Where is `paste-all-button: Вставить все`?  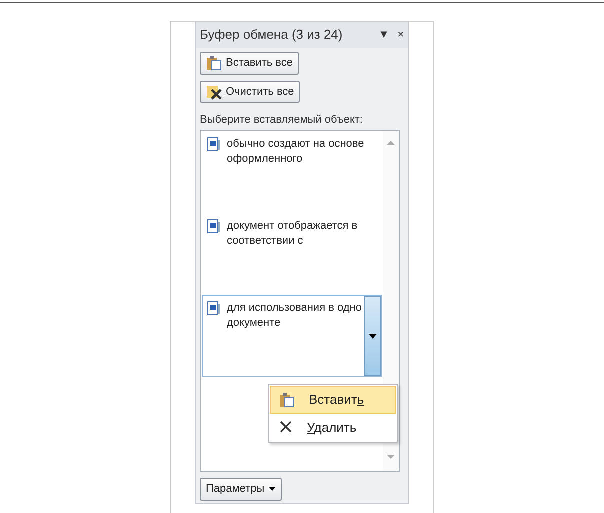 paste-all-button: Вставить все is located at coordinates (250, 63).